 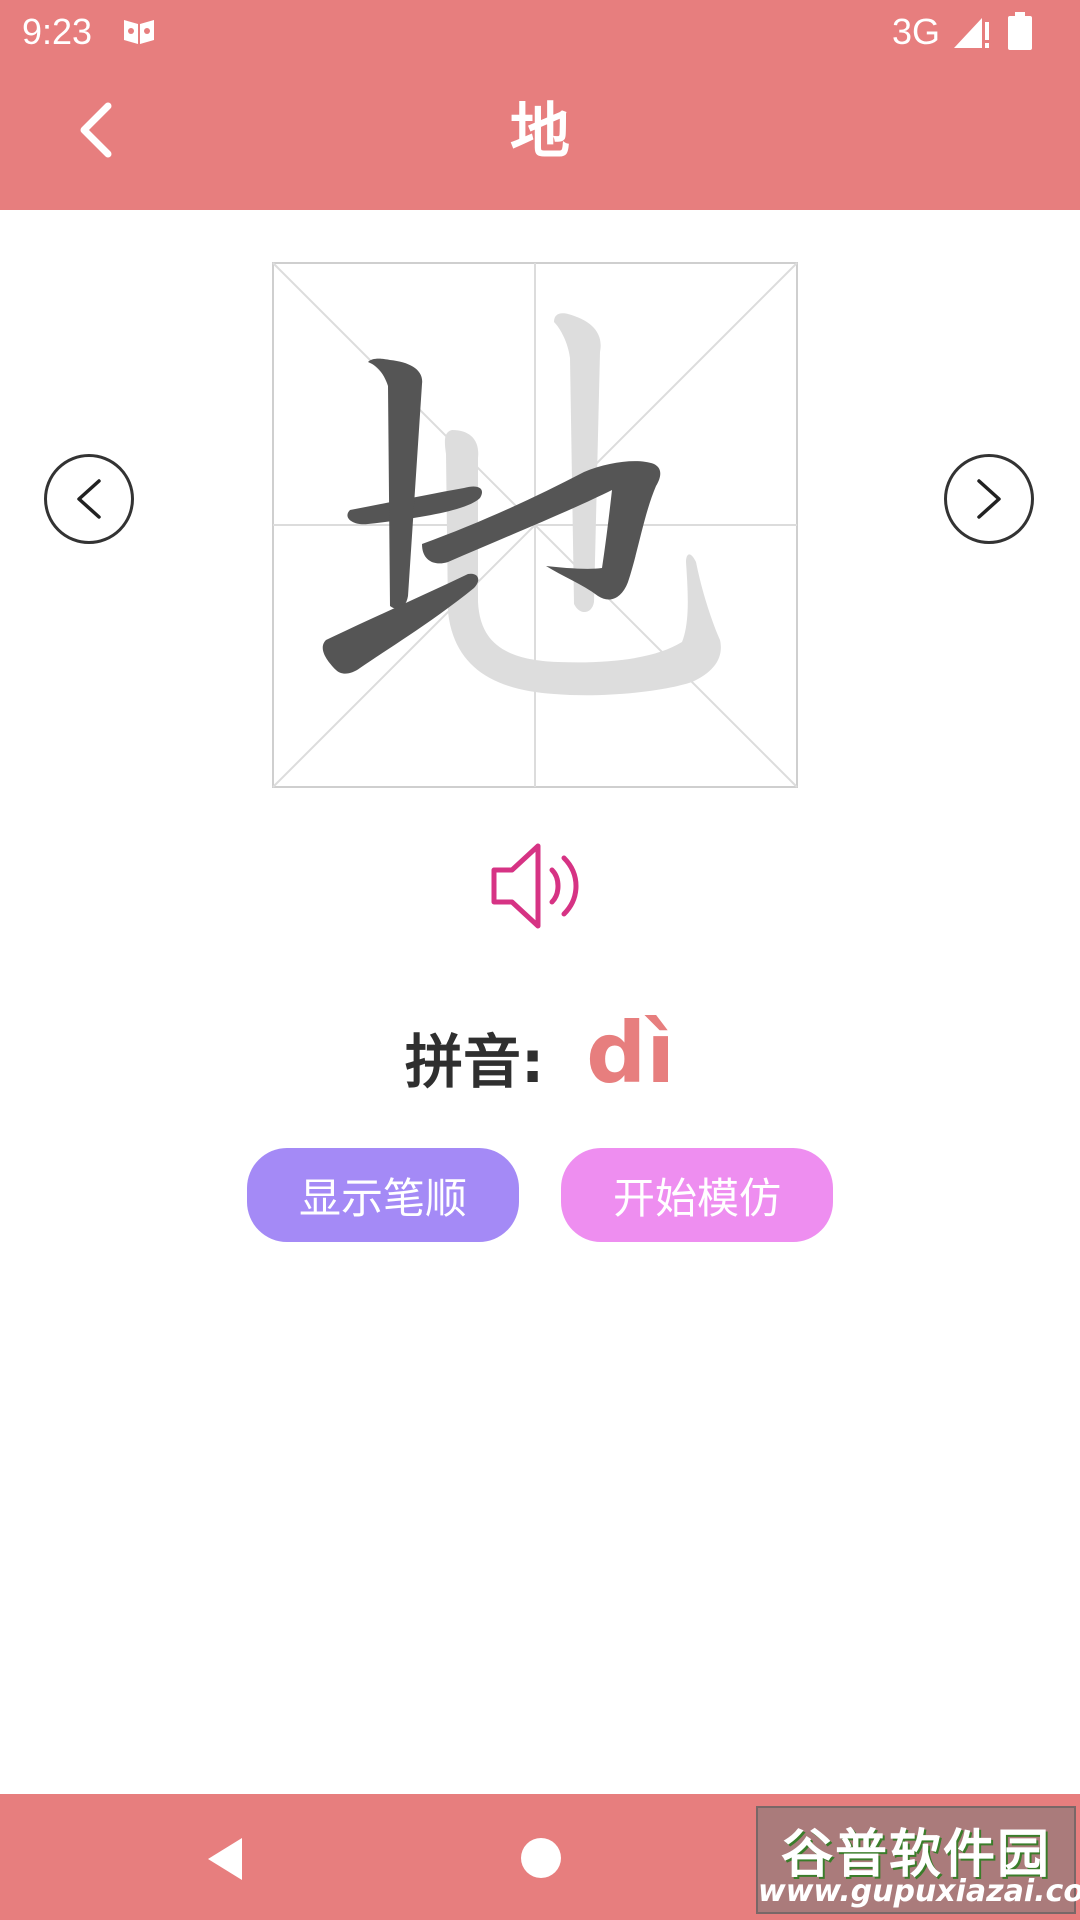 What do you see at coordinates (491, 516) in the screenshot?
I see `character-completed-strokes` at bounding box center [491, 516].